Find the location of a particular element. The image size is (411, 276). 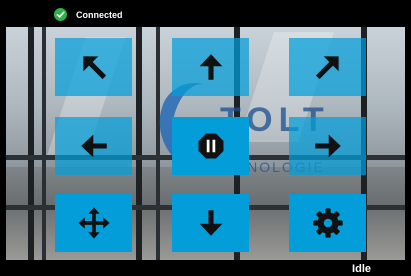

arrow-up-left-icon is located at coordinates (94, 68).